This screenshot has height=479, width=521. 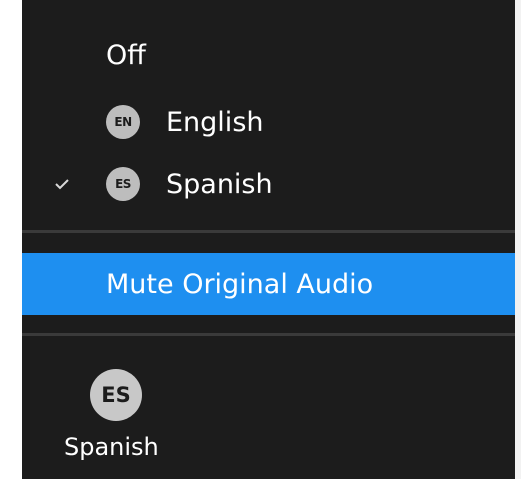 What do you see at coordinates (215, 122) in the screenshot?
I see `menu-item-english-label: English` at bounding box center [215, 122].